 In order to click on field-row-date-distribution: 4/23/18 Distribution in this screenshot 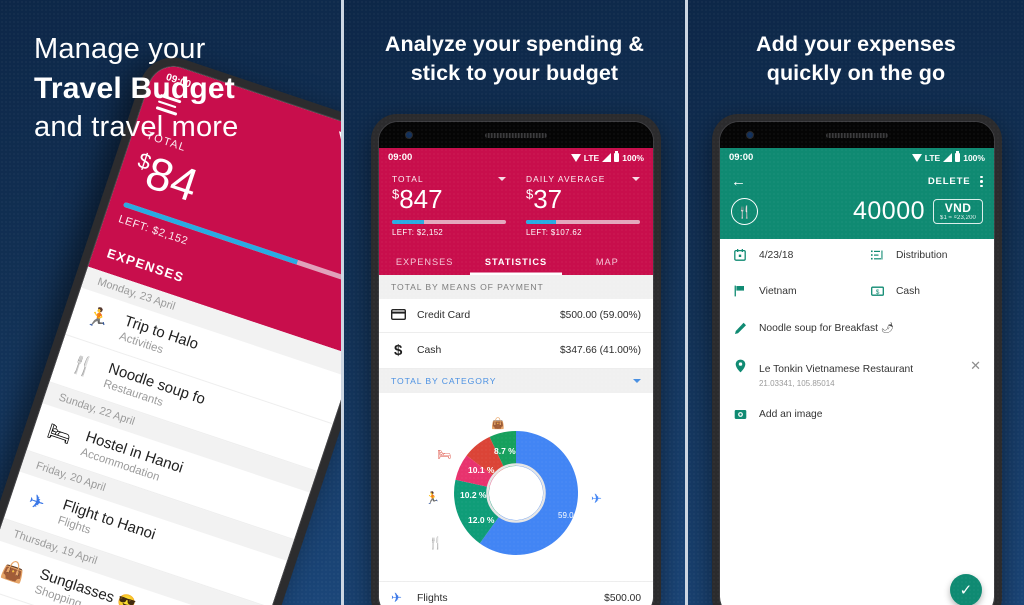, I will do `click(857, 257)`.